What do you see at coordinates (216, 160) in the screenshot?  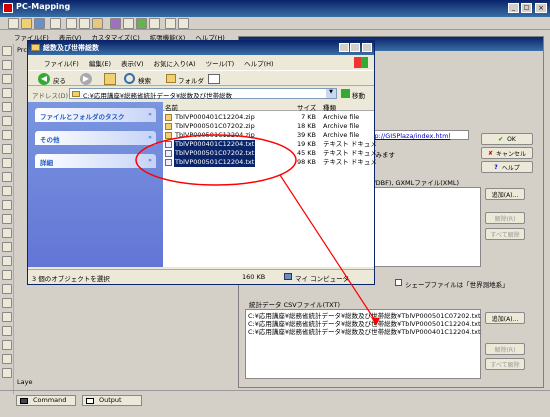 I see `annotation-ellipse` at bounding box center [216, 160].